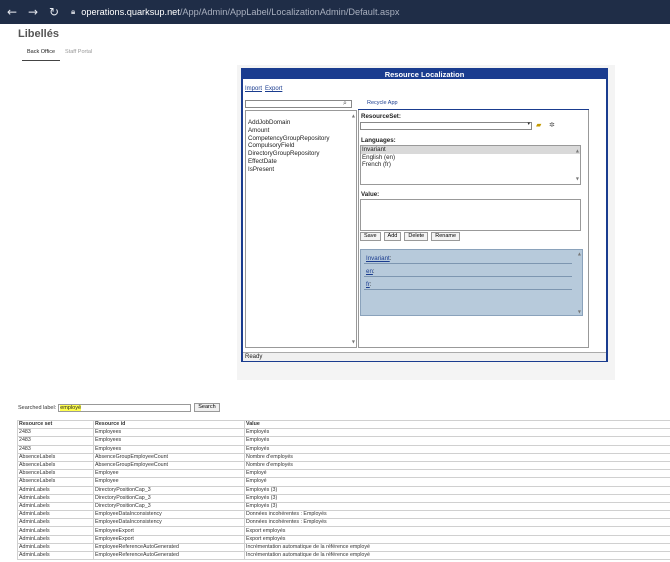  What do you see at coordinates (54, 12) in the screenshot?
I see `reload-icon: ↻` at bounding box center [54, 12].